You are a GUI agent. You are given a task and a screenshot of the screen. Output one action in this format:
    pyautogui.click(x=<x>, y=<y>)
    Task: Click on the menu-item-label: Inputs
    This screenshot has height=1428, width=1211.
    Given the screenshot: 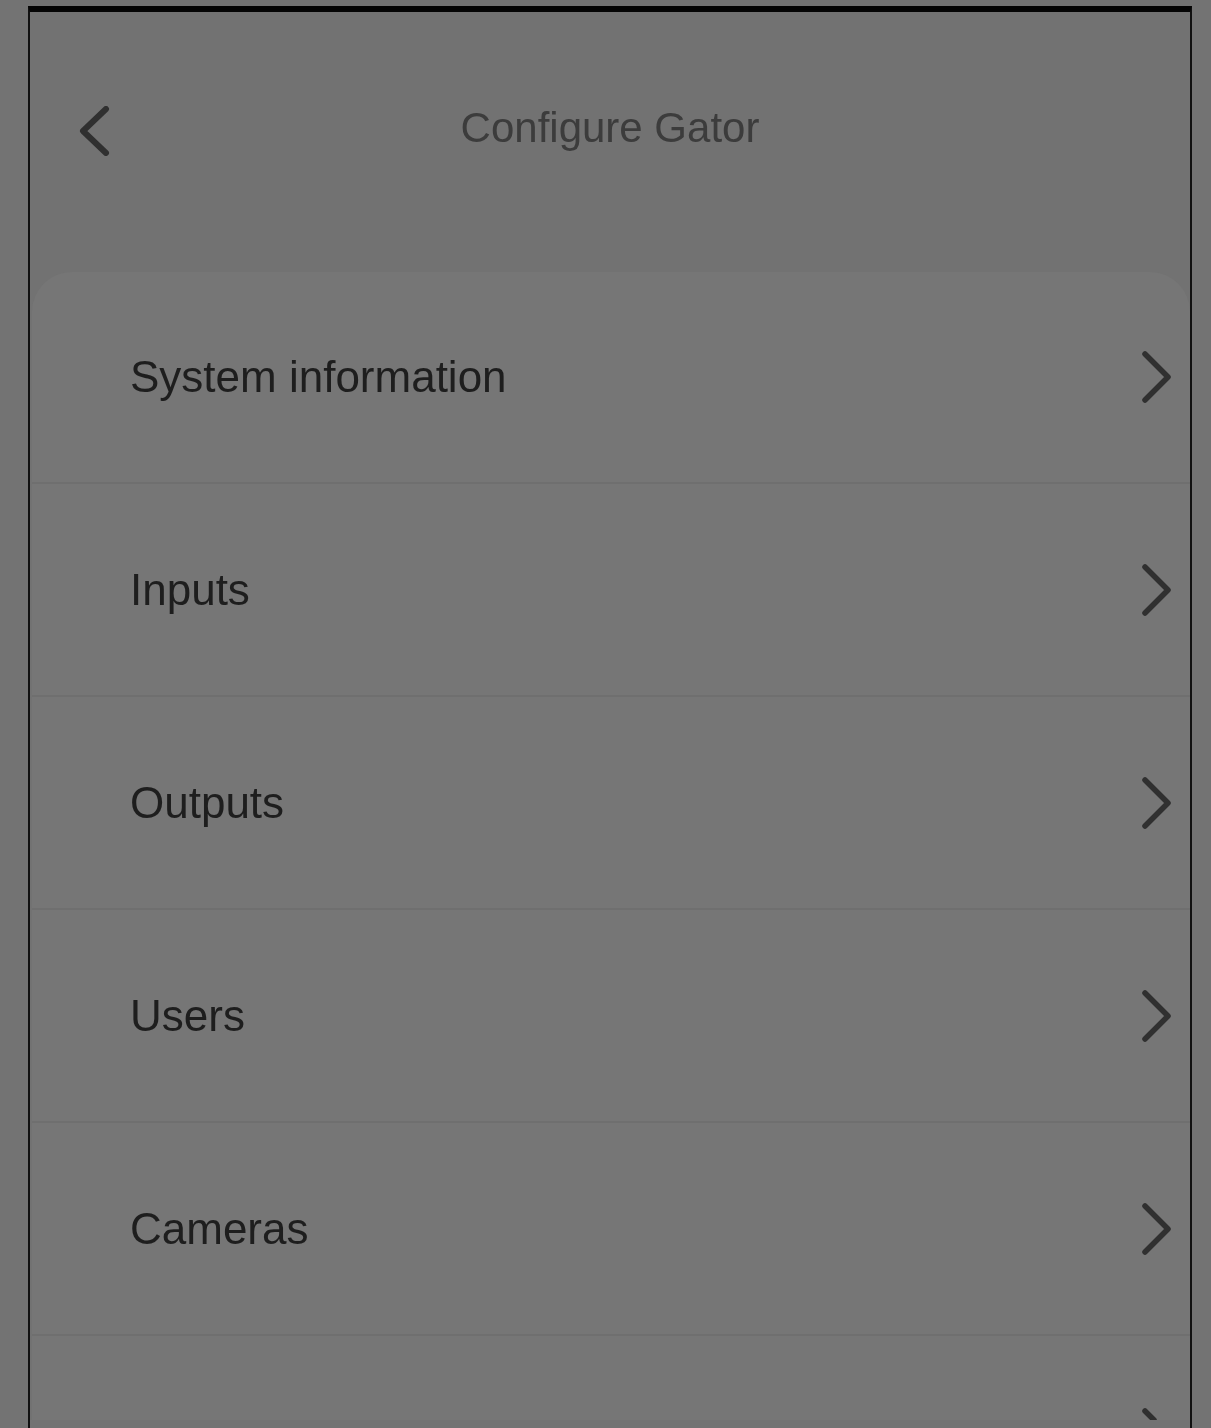 What is the action you would take?
    pyautogui.click(x=190, y=589)
    